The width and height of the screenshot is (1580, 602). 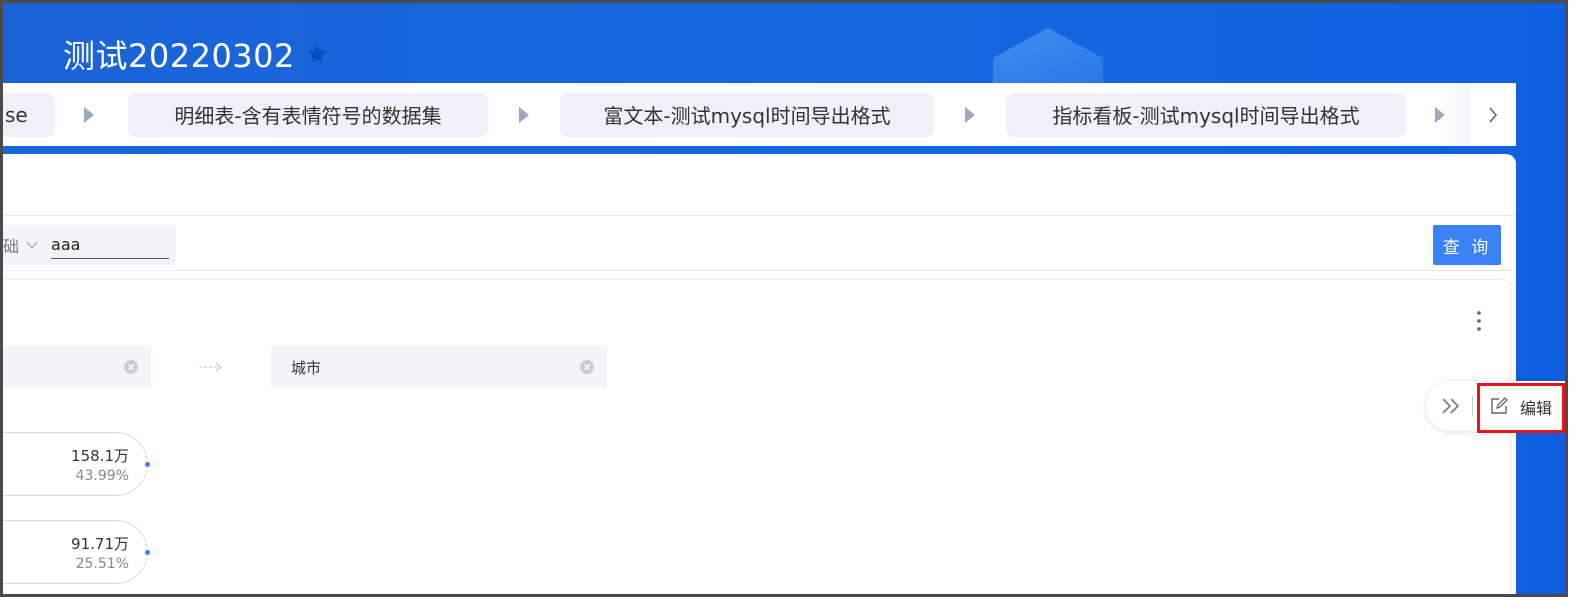 What do you see at coordinates (439, 367) in the screenshot?
I see `dimension-right-field: 城市` at bounding box center [439, 367].